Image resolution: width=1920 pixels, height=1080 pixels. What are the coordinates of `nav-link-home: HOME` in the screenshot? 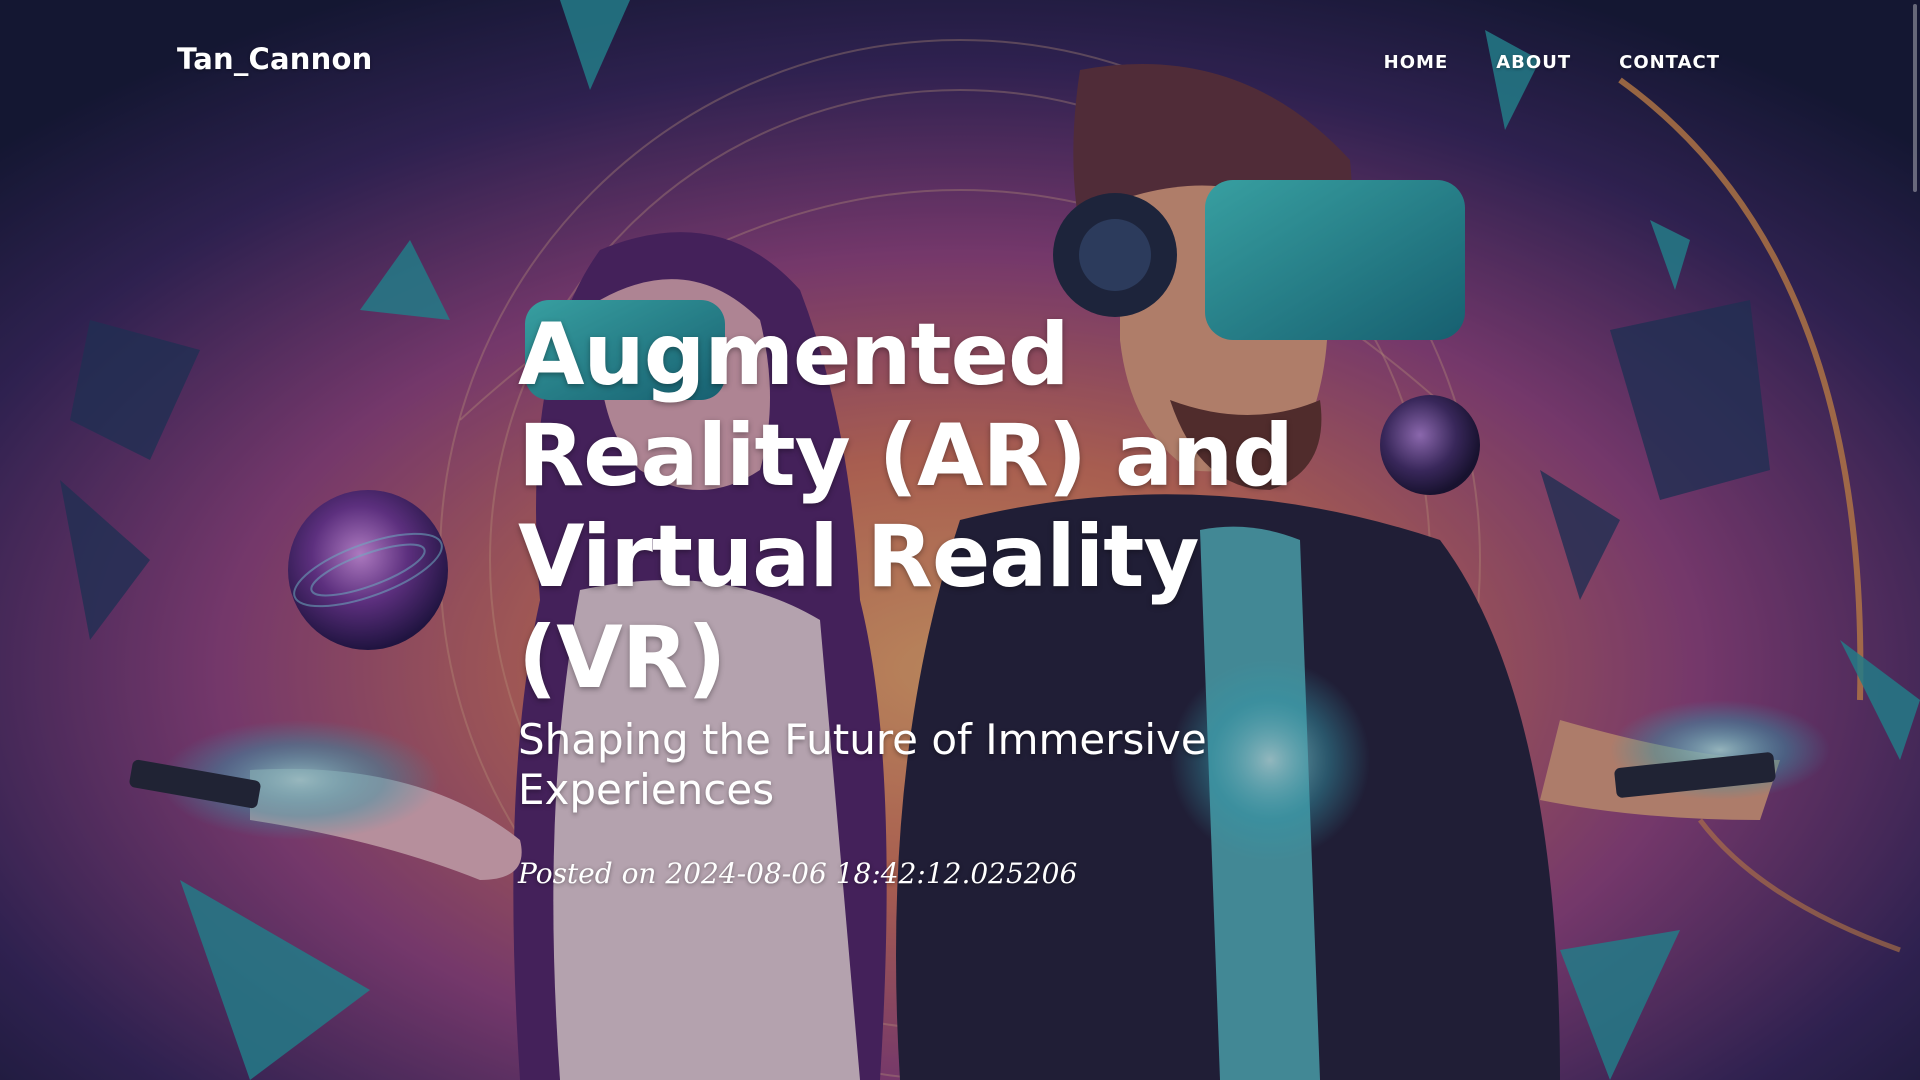 It's located at (1416, 62).